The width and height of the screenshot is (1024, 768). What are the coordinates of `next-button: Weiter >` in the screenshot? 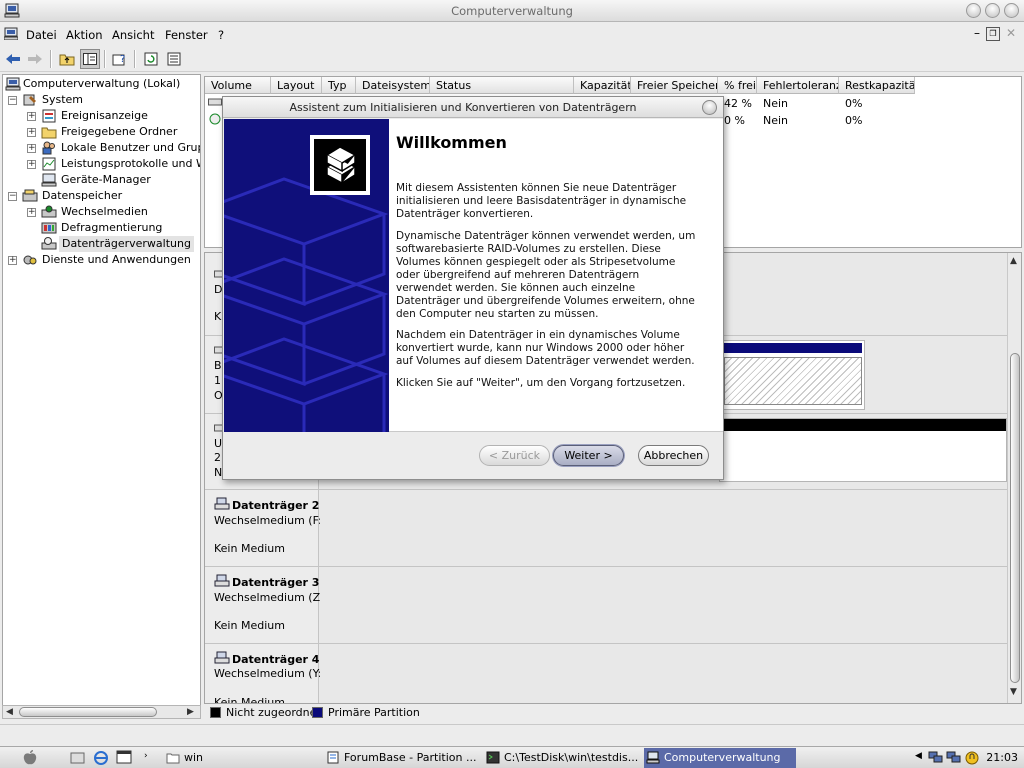 It's located at (588, 455).